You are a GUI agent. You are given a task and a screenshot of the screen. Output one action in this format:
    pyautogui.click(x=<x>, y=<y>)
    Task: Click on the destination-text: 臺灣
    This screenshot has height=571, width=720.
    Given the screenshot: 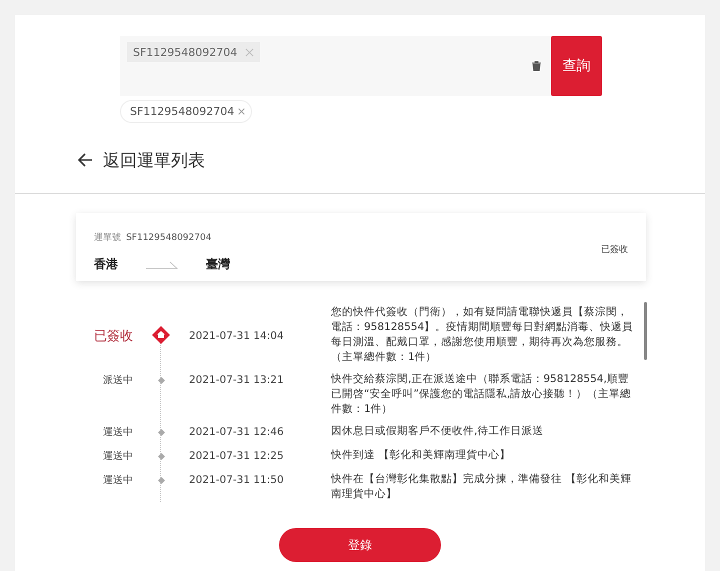 What is the action you would take?
    pyautogui.click(x=218, y=264)
    